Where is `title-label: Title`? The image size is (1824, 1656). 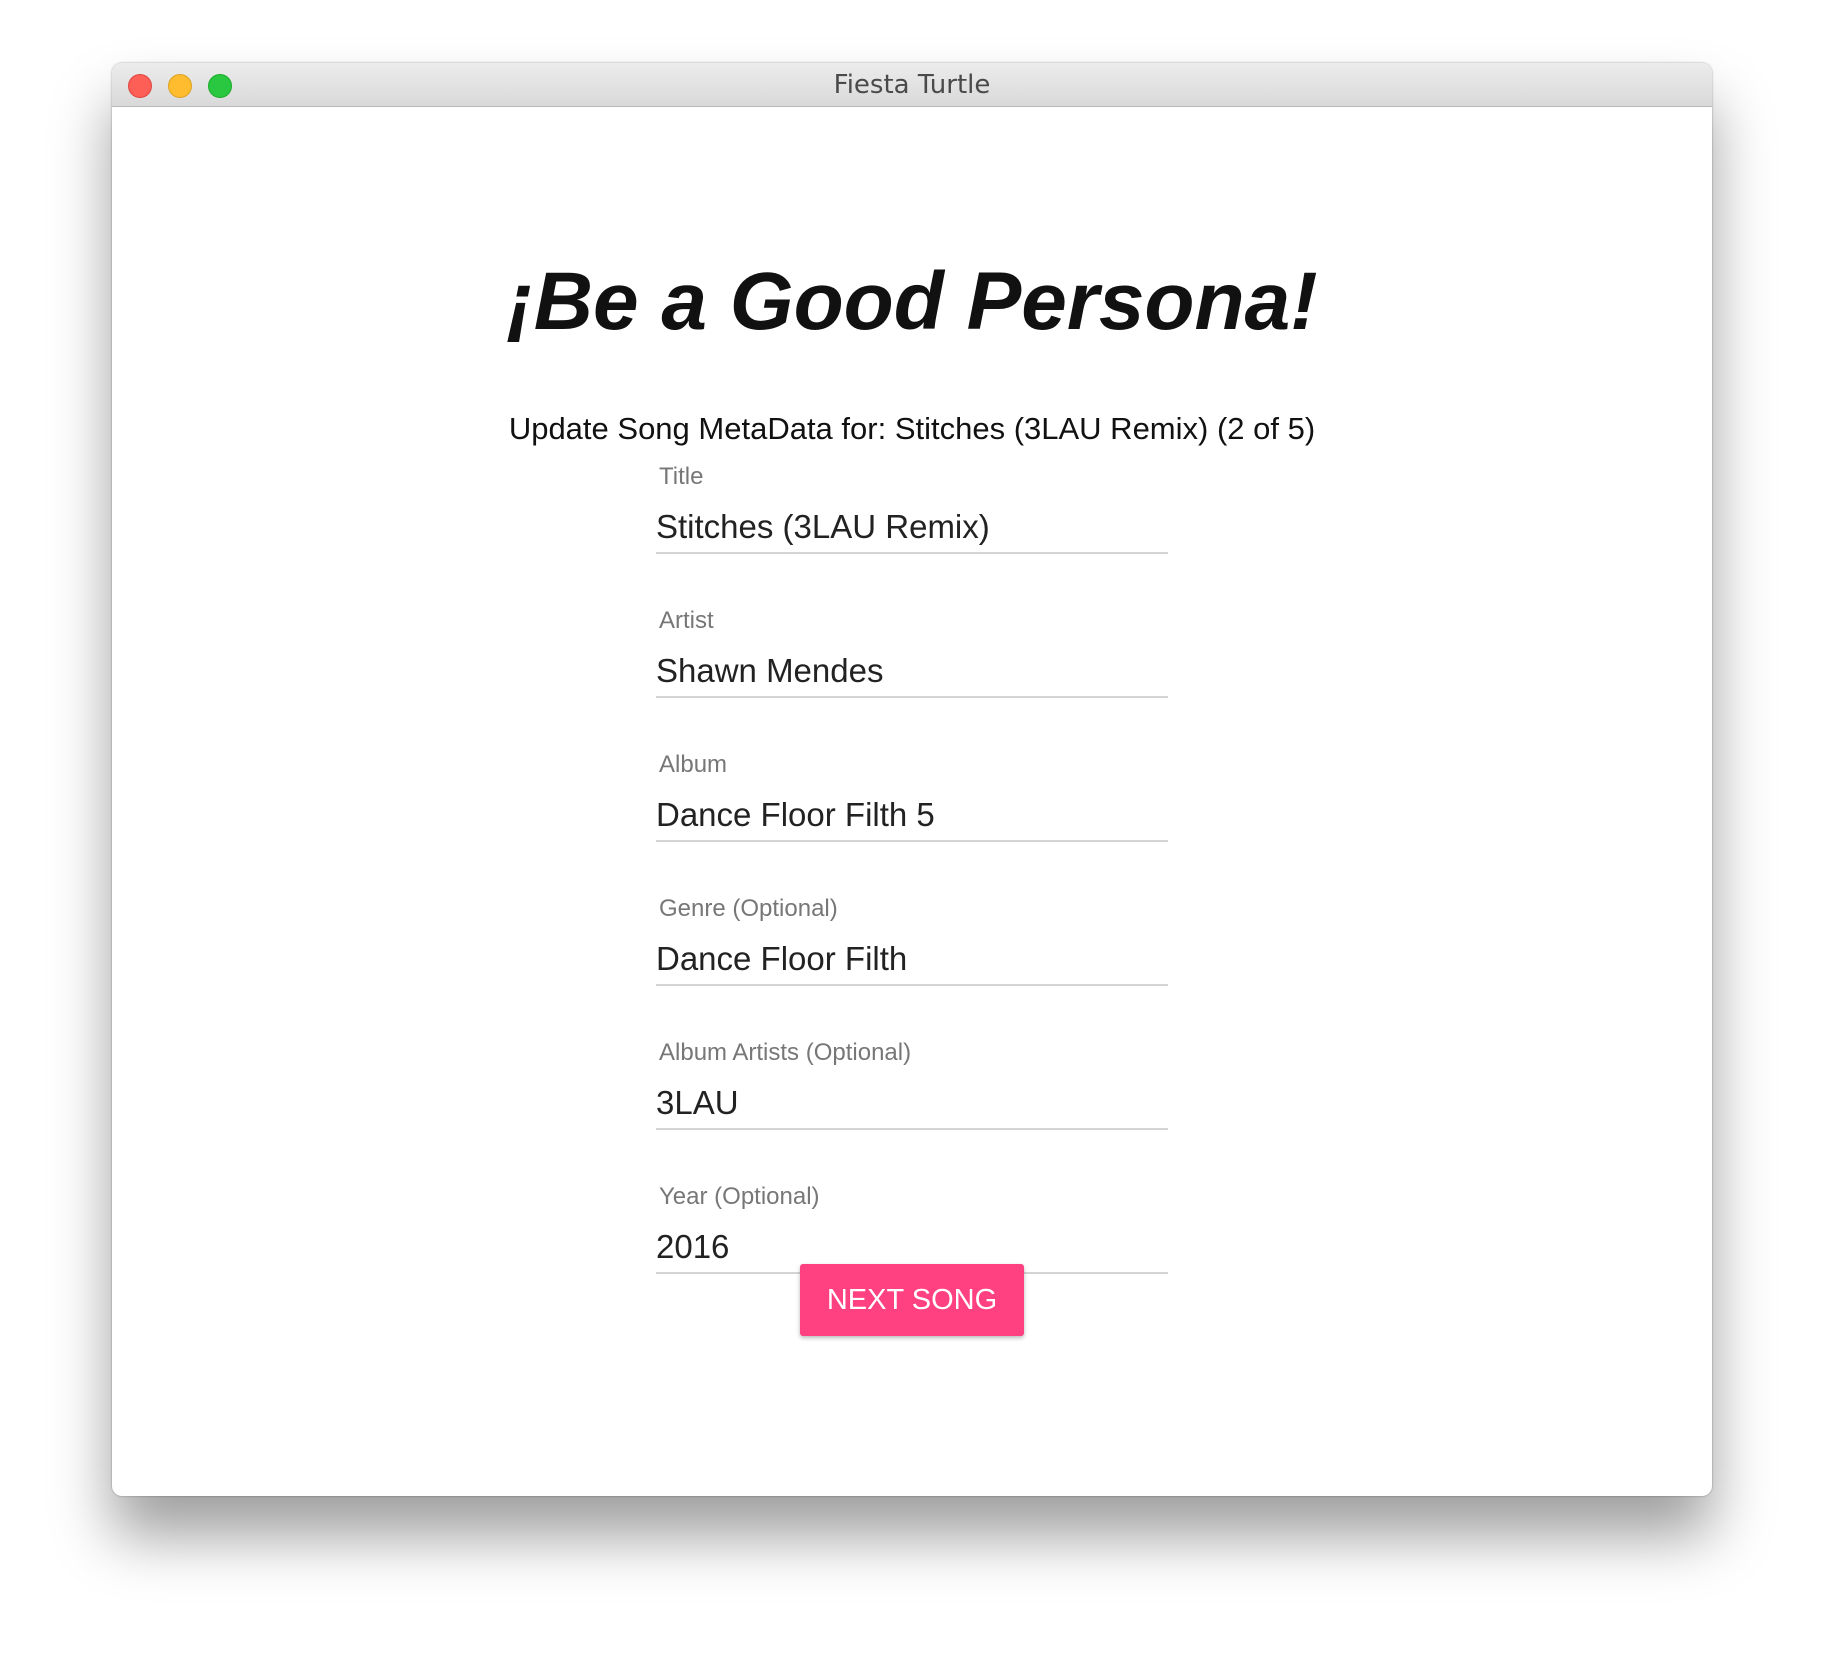 title-label: Title is located at coordinates (681, 476).